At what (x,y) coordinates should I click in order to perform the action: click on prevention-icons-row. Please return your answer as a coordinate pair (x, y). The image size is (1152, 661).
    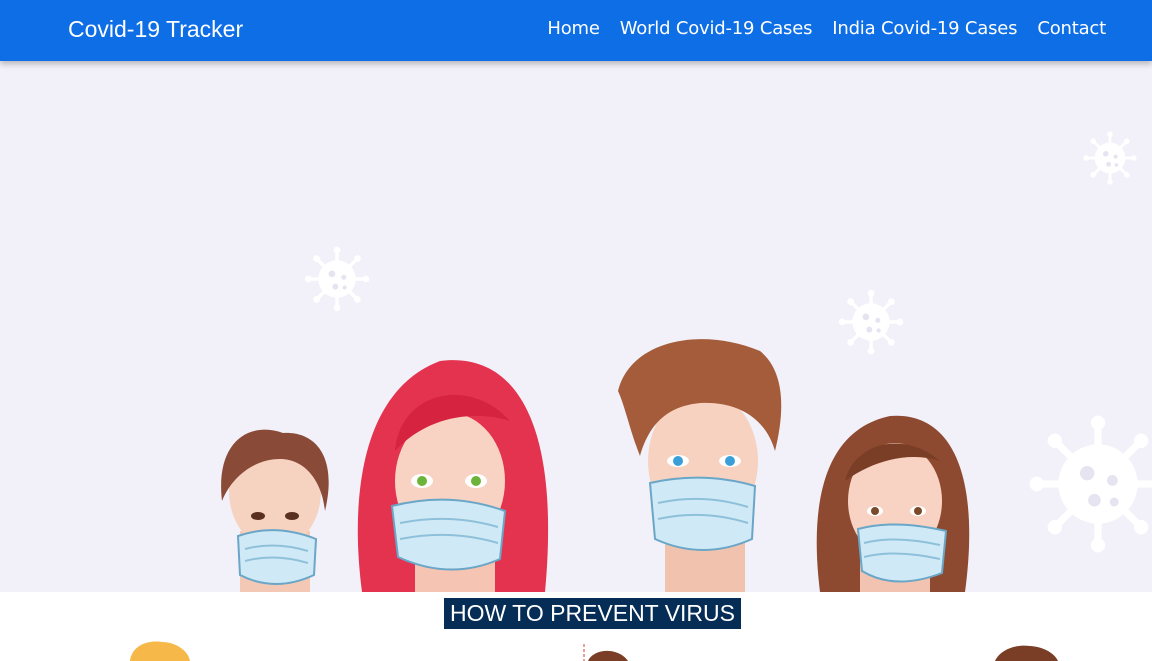
    Looking at the image, I should click on (594, 651).